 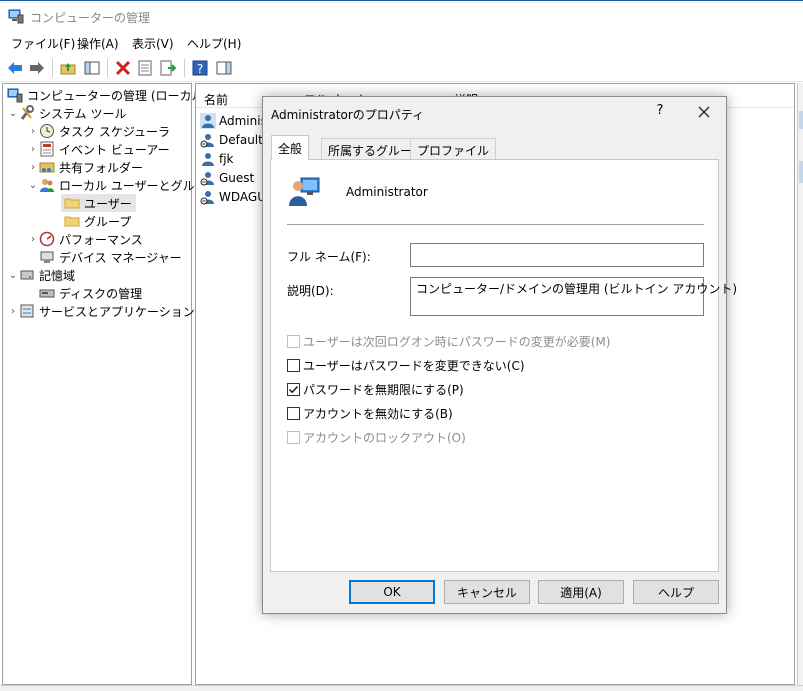 I want to click on tree-item-groups: グループ, so click(x=96, y=221).